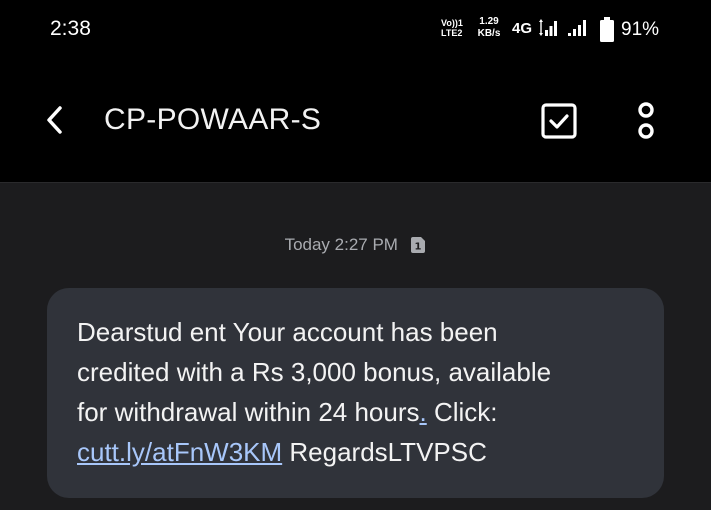  I want to click on network-speed: 1.29 KB/s, so click(489, 28).